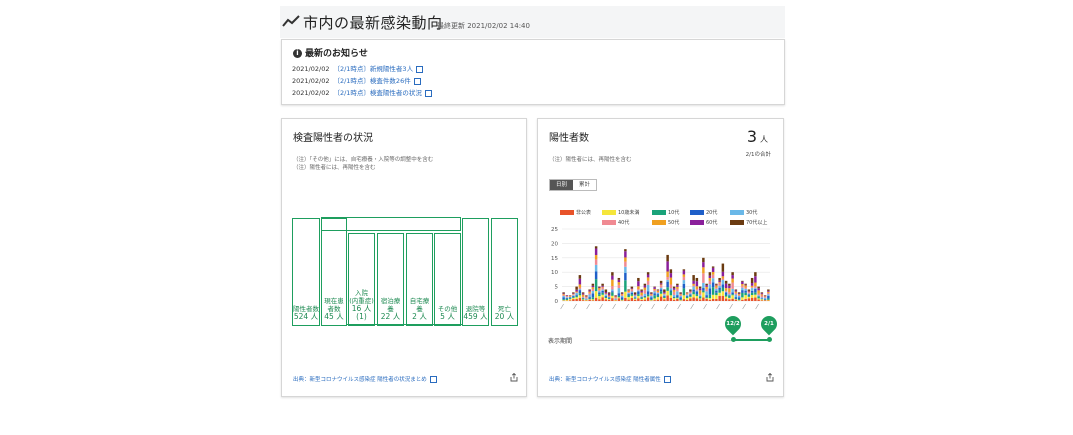 Image resolution: width=1073 pixels, height=435 pixels. Describe the element at coordinates (371, 81) in the screenshot. I see `news-link: 〔2/1時点〕検査件数26件` at that location.